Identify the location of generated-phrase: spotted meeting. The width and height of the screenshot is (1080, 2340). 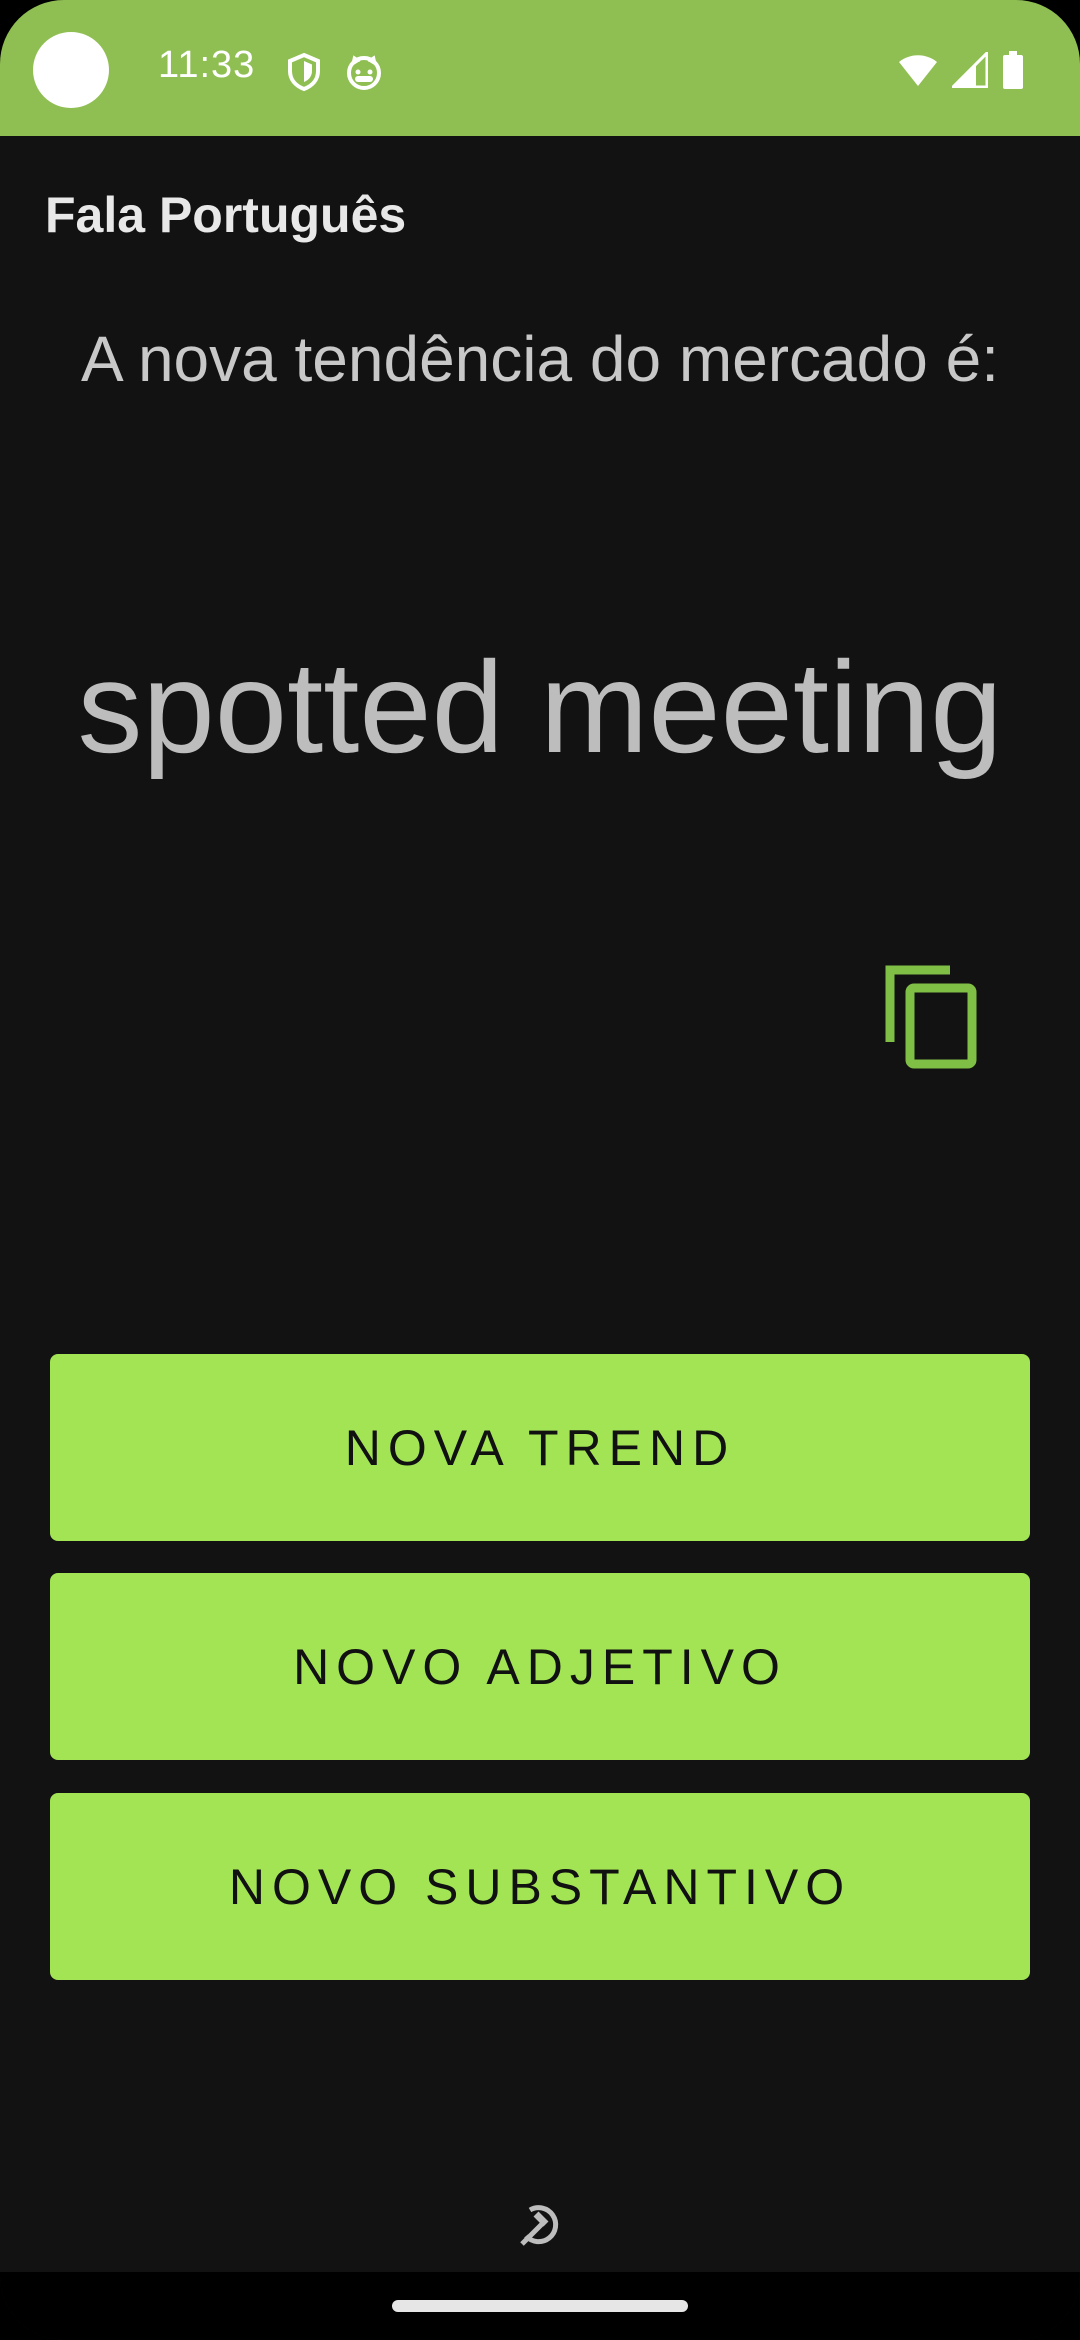
(540, 707).